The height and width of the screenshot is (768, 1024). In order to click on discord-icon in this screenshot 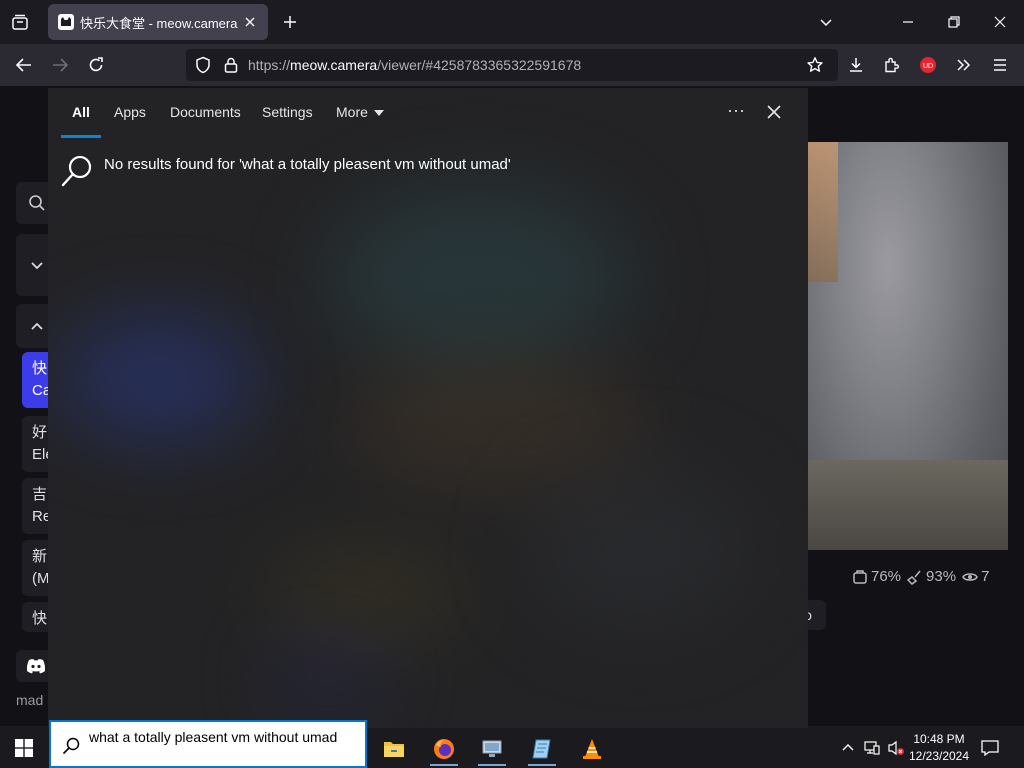, I will do `click(36, 666)`.